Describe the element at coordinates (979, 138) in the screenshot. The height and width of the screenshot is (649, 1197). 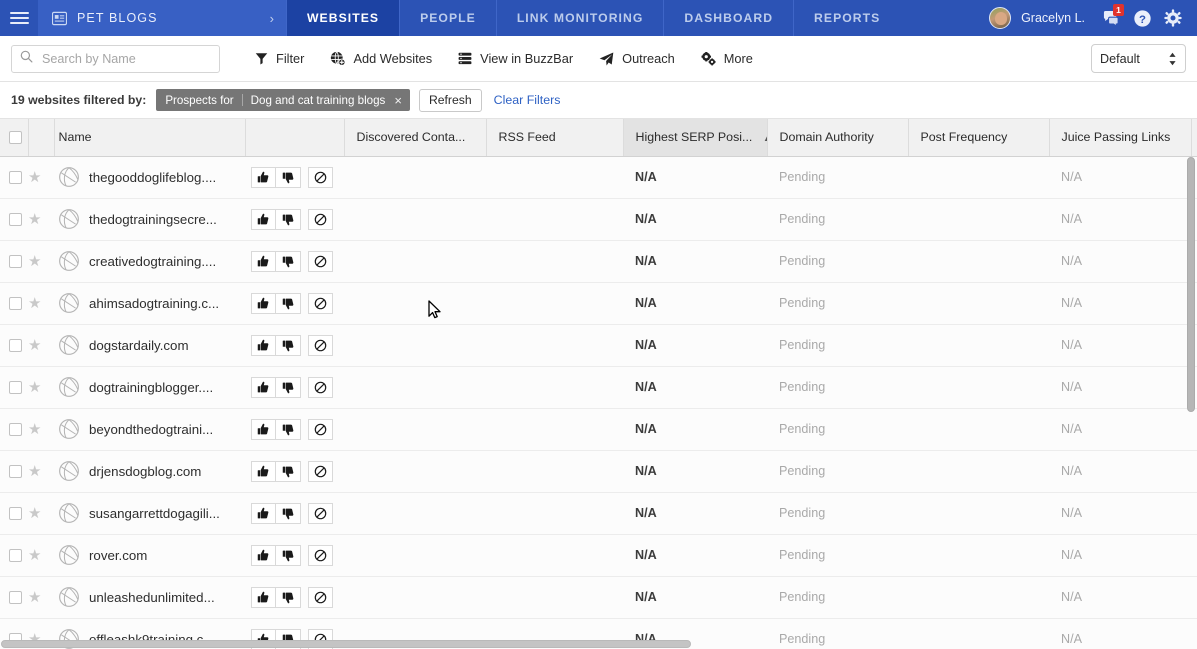
I see `column-header-post-frequency: Post Frequency` at that location.